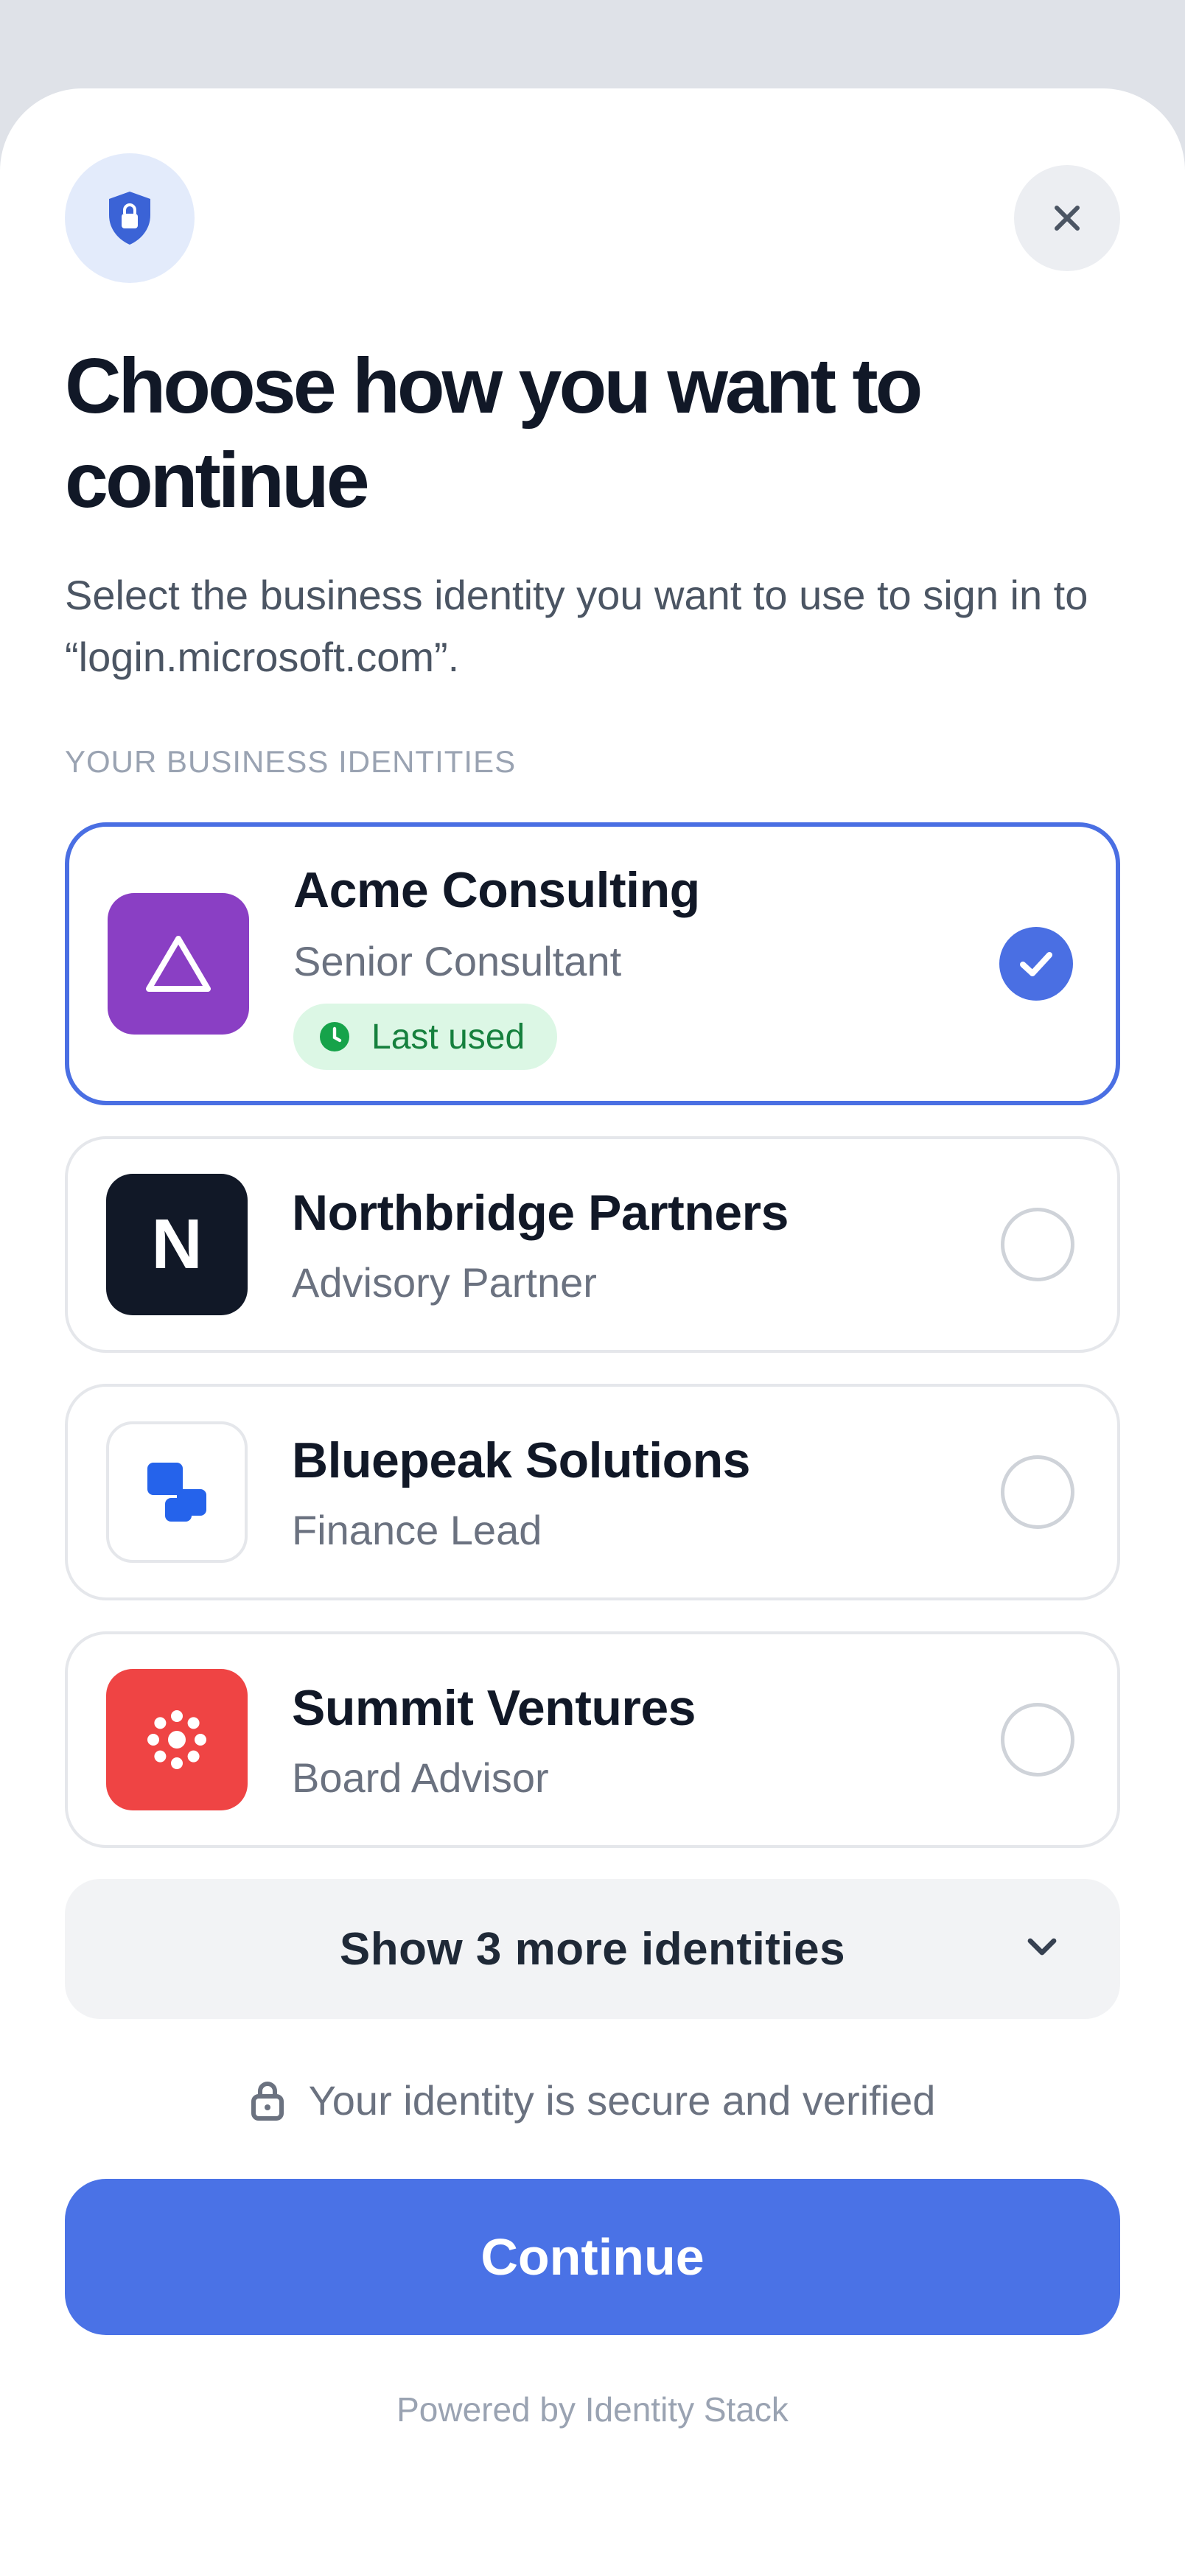 This screenshot has width=1185, height=2576. I want to click on identity-text: Summit Ventures Board Advisor, so click(494, 1741).